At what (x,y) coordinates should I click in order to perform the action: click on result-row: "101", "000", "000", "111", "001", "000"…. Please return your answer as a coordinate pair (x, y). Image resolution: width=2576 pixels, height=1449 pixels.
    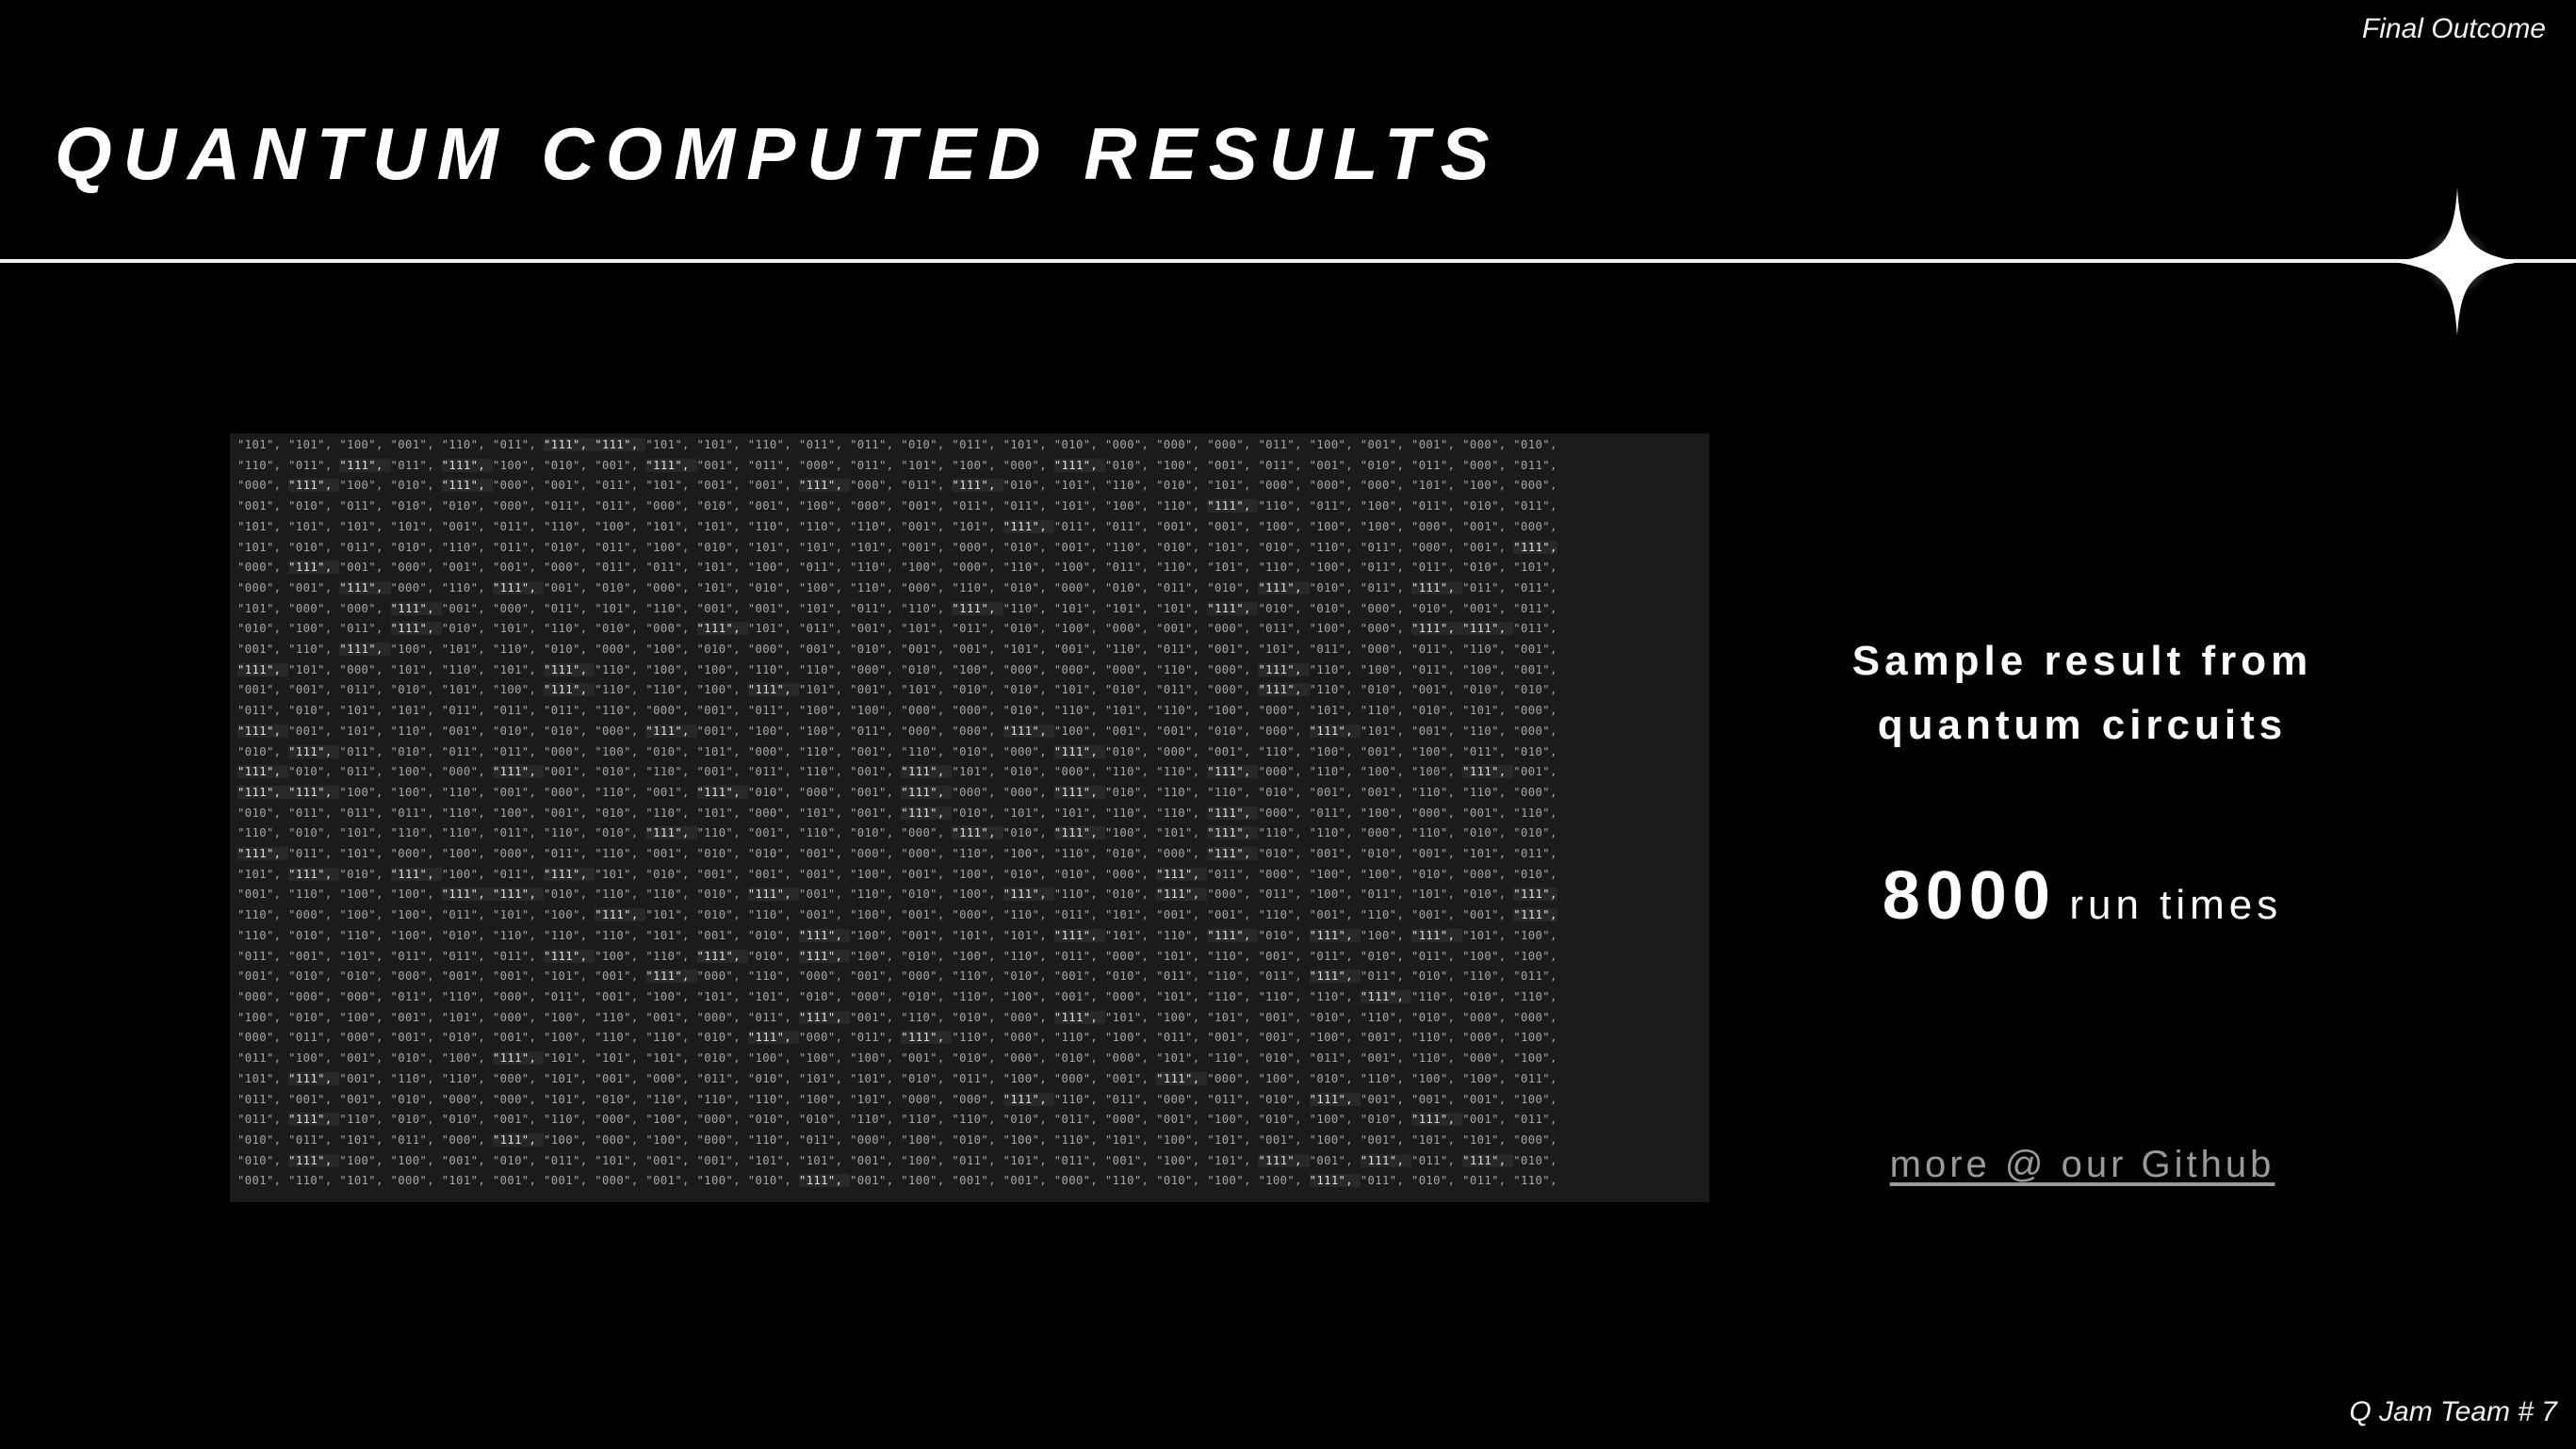
    Looking at the image, I should click on (969, 609).